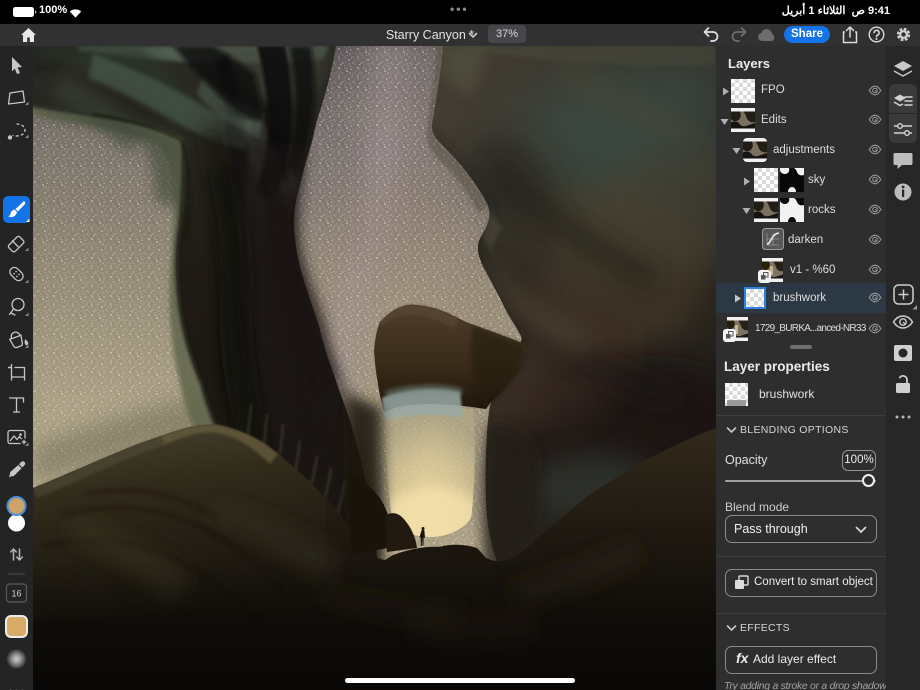 This screenshot has width=920, height=690. What do you see at coordinates (16, 594) in the screenshot?
I see `svg-text: 16` at bounding box center [16, 594].